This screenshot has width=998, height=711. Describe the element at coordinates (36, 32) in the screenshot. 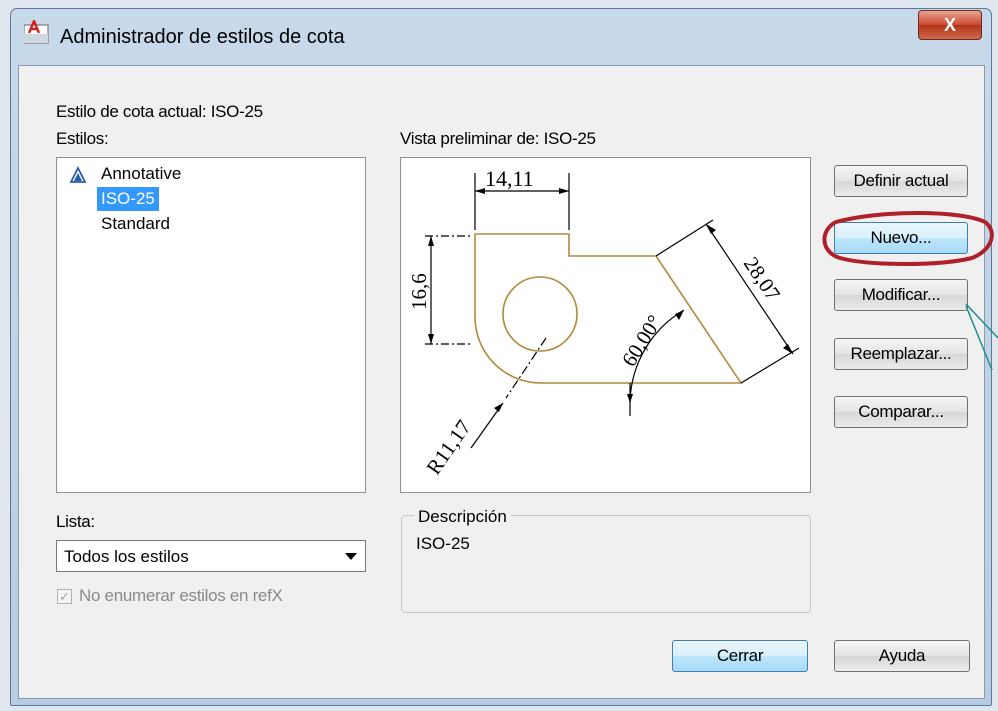

I see `autocad-app-icon` at that location.